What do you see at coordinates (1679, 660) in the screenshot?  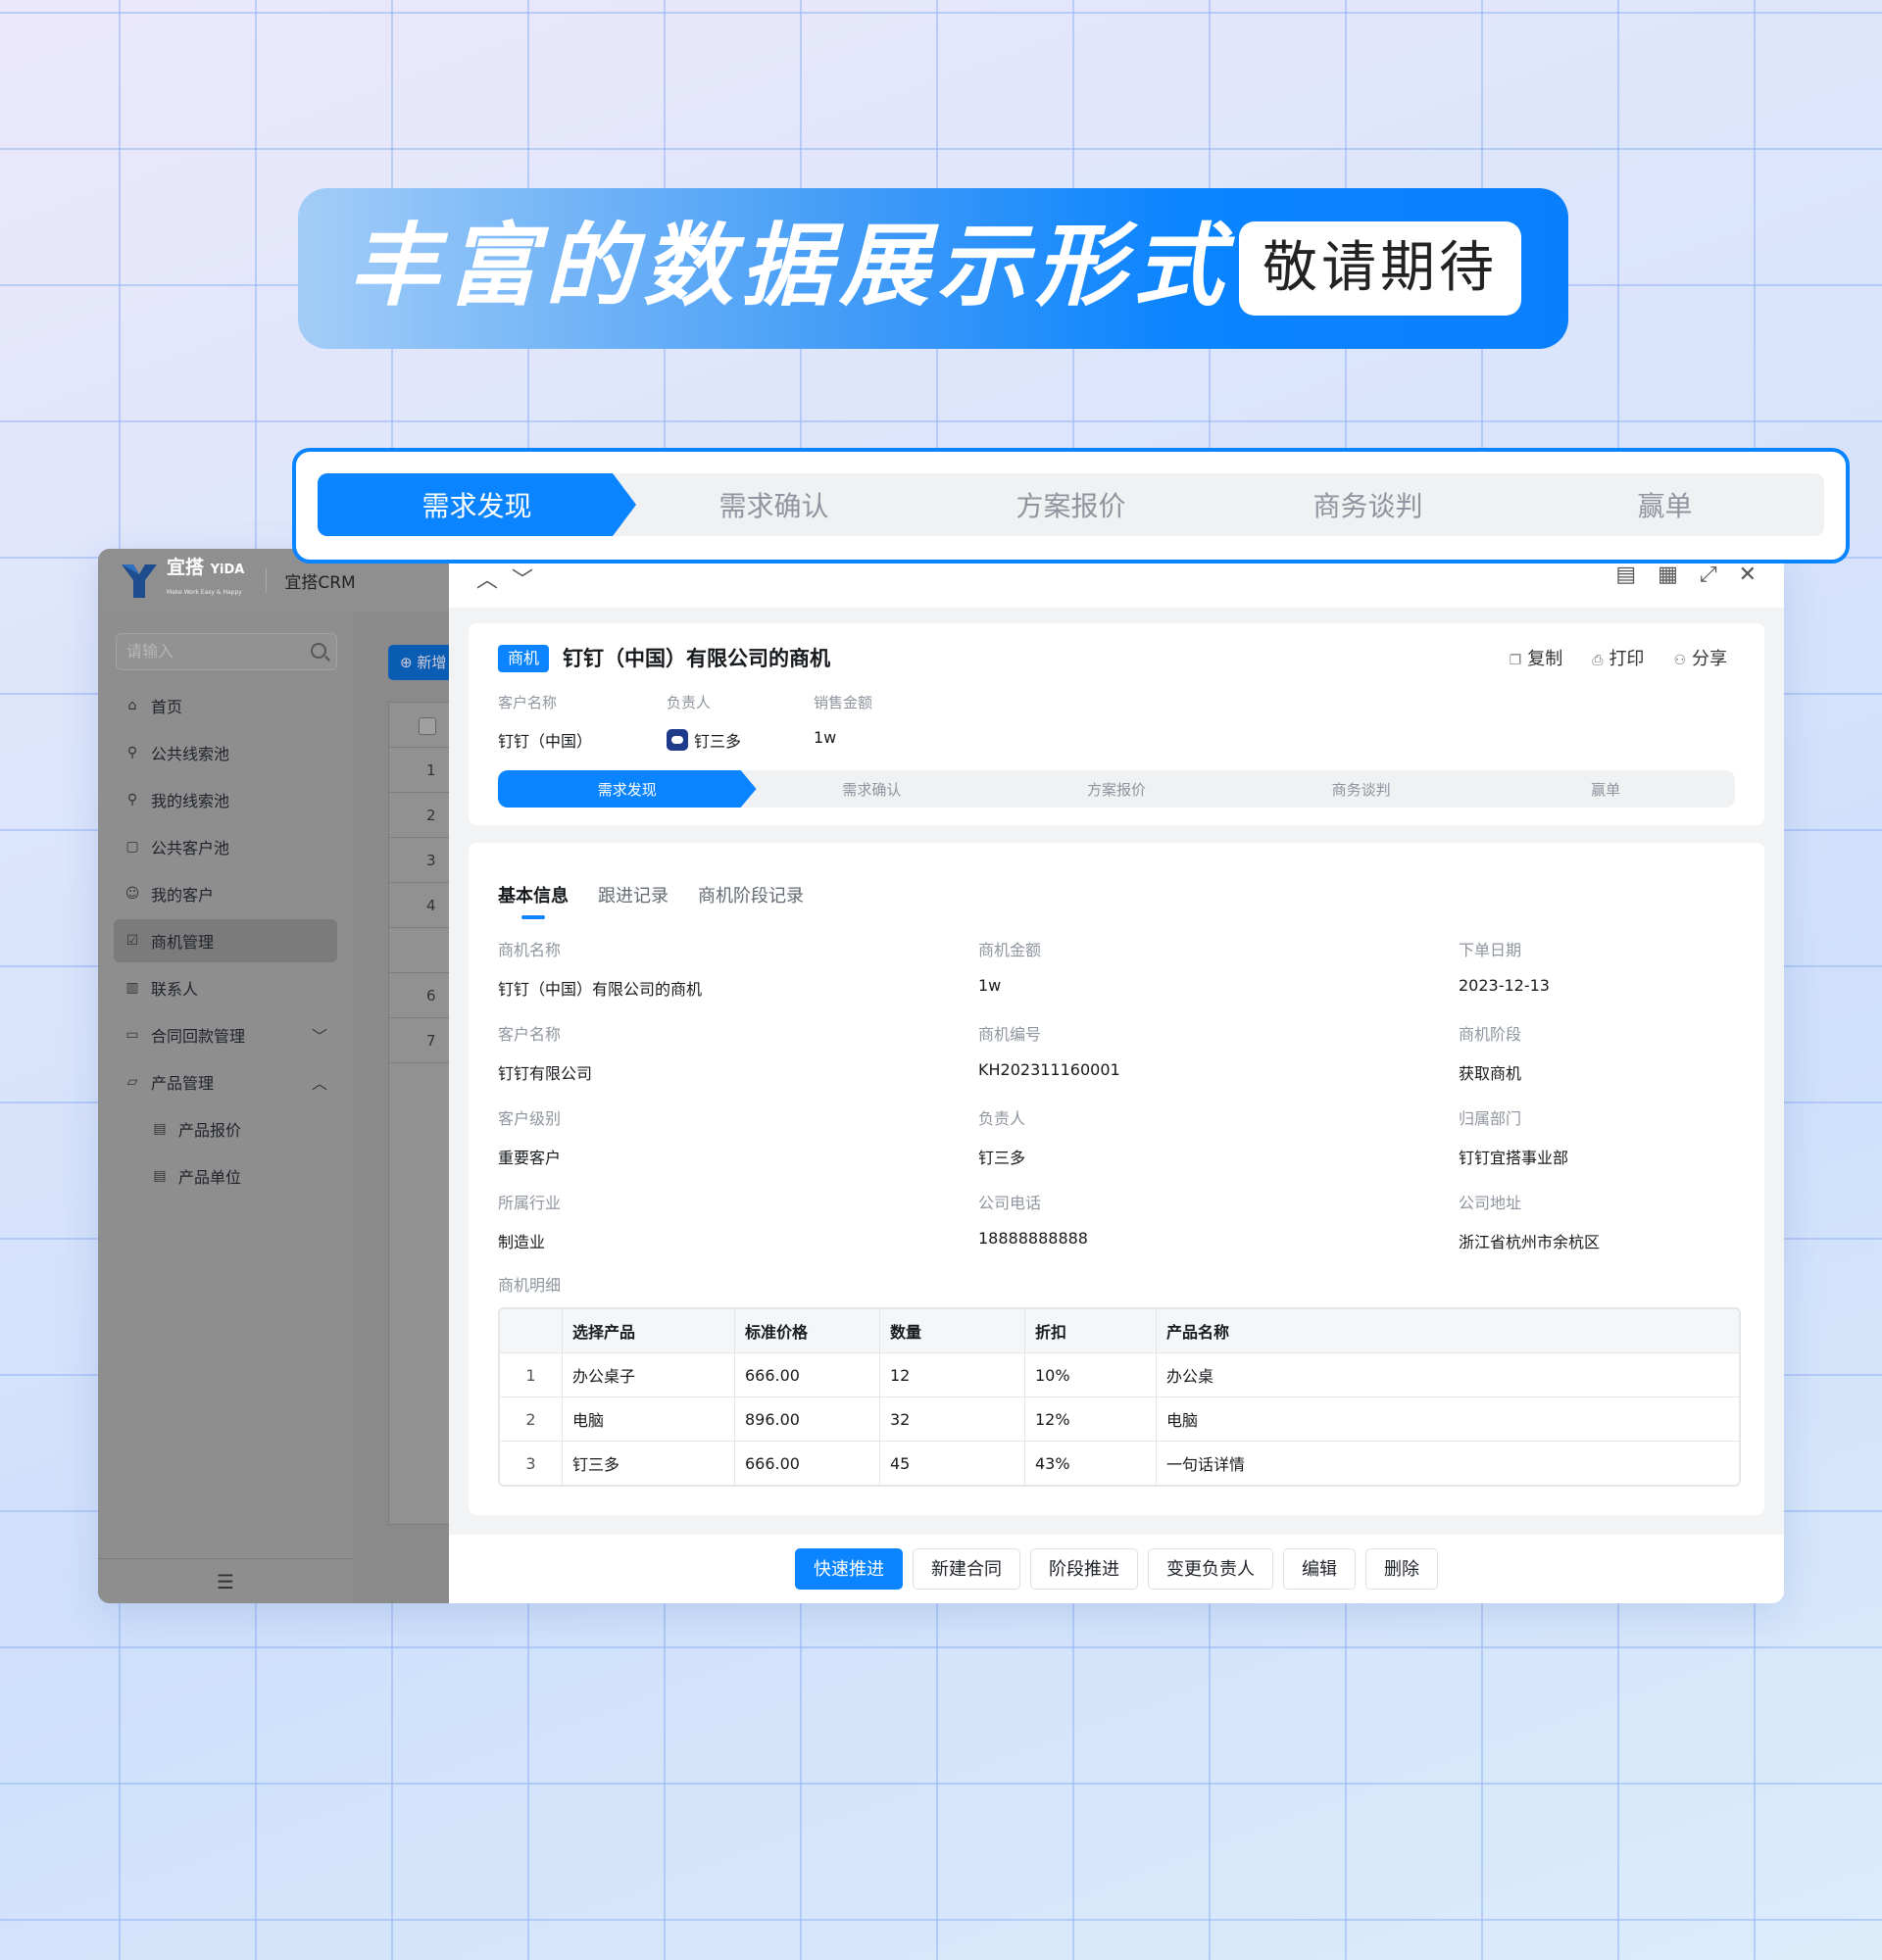 I see `share-icon: ⚇` at bounding box center [1679, 660].